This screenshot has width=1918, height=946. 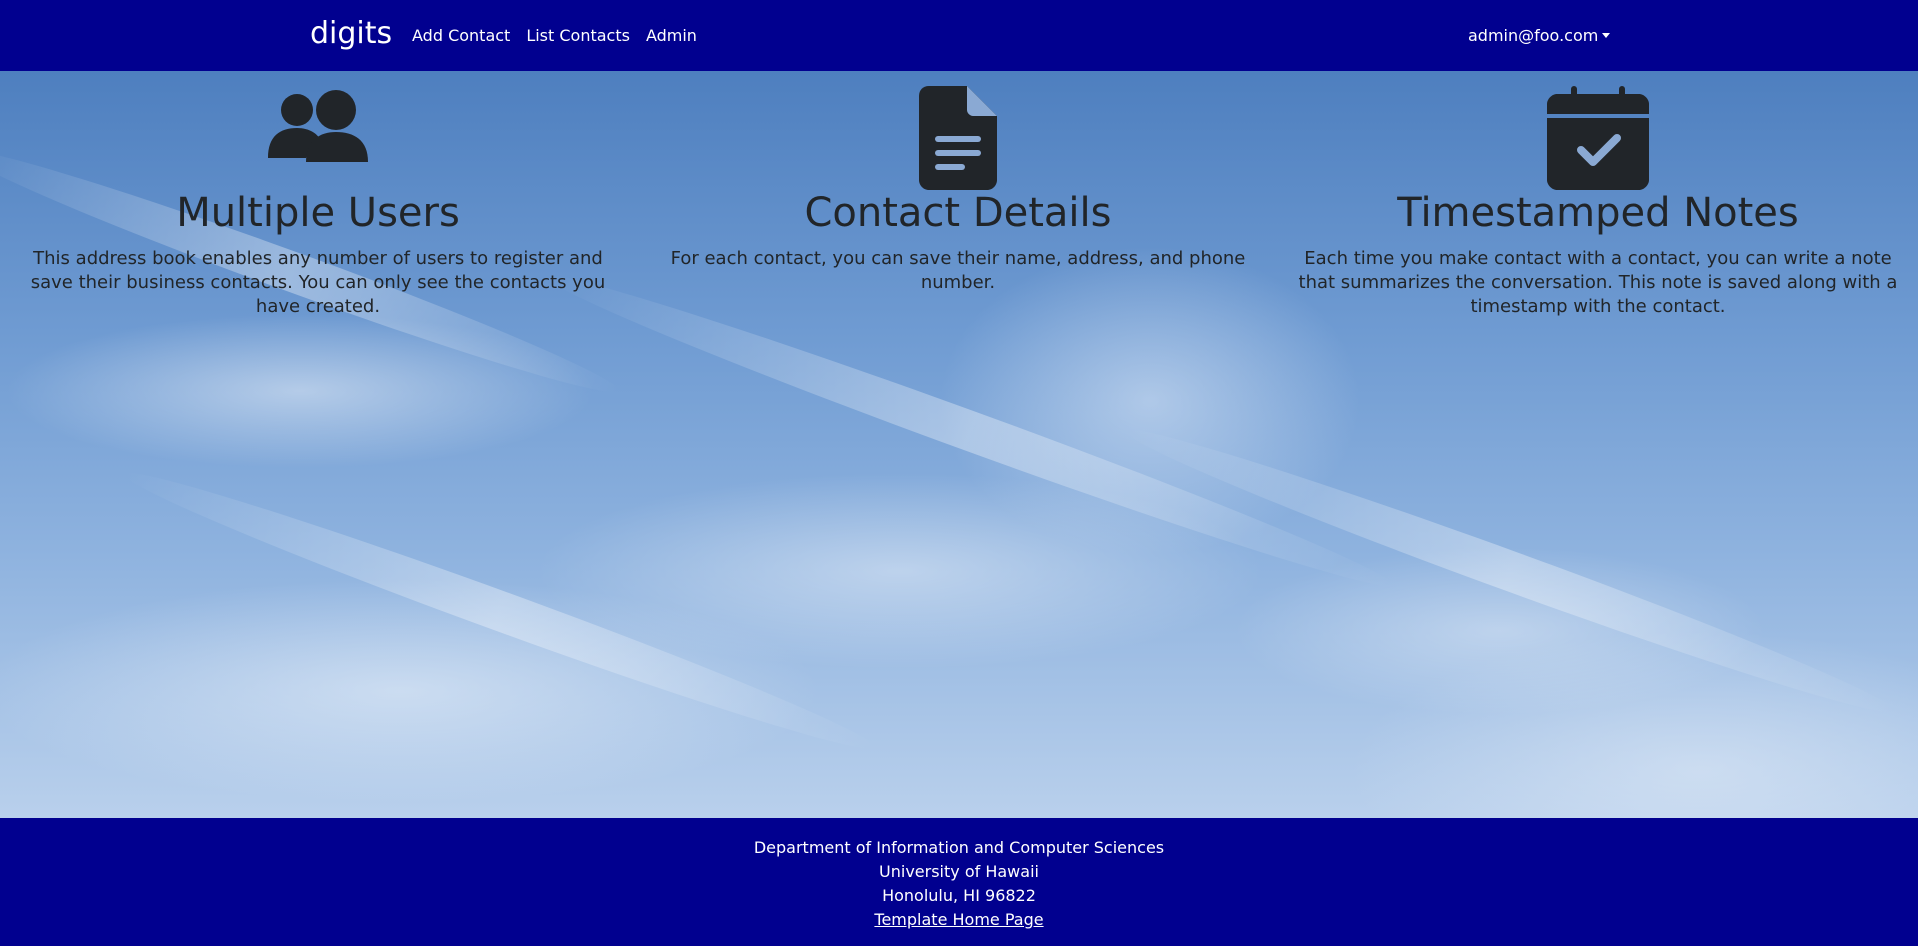 What do you see at coordinates (958, 138) in the screenshot?
I see `file-text-icon` at bounding box center [958, 138].